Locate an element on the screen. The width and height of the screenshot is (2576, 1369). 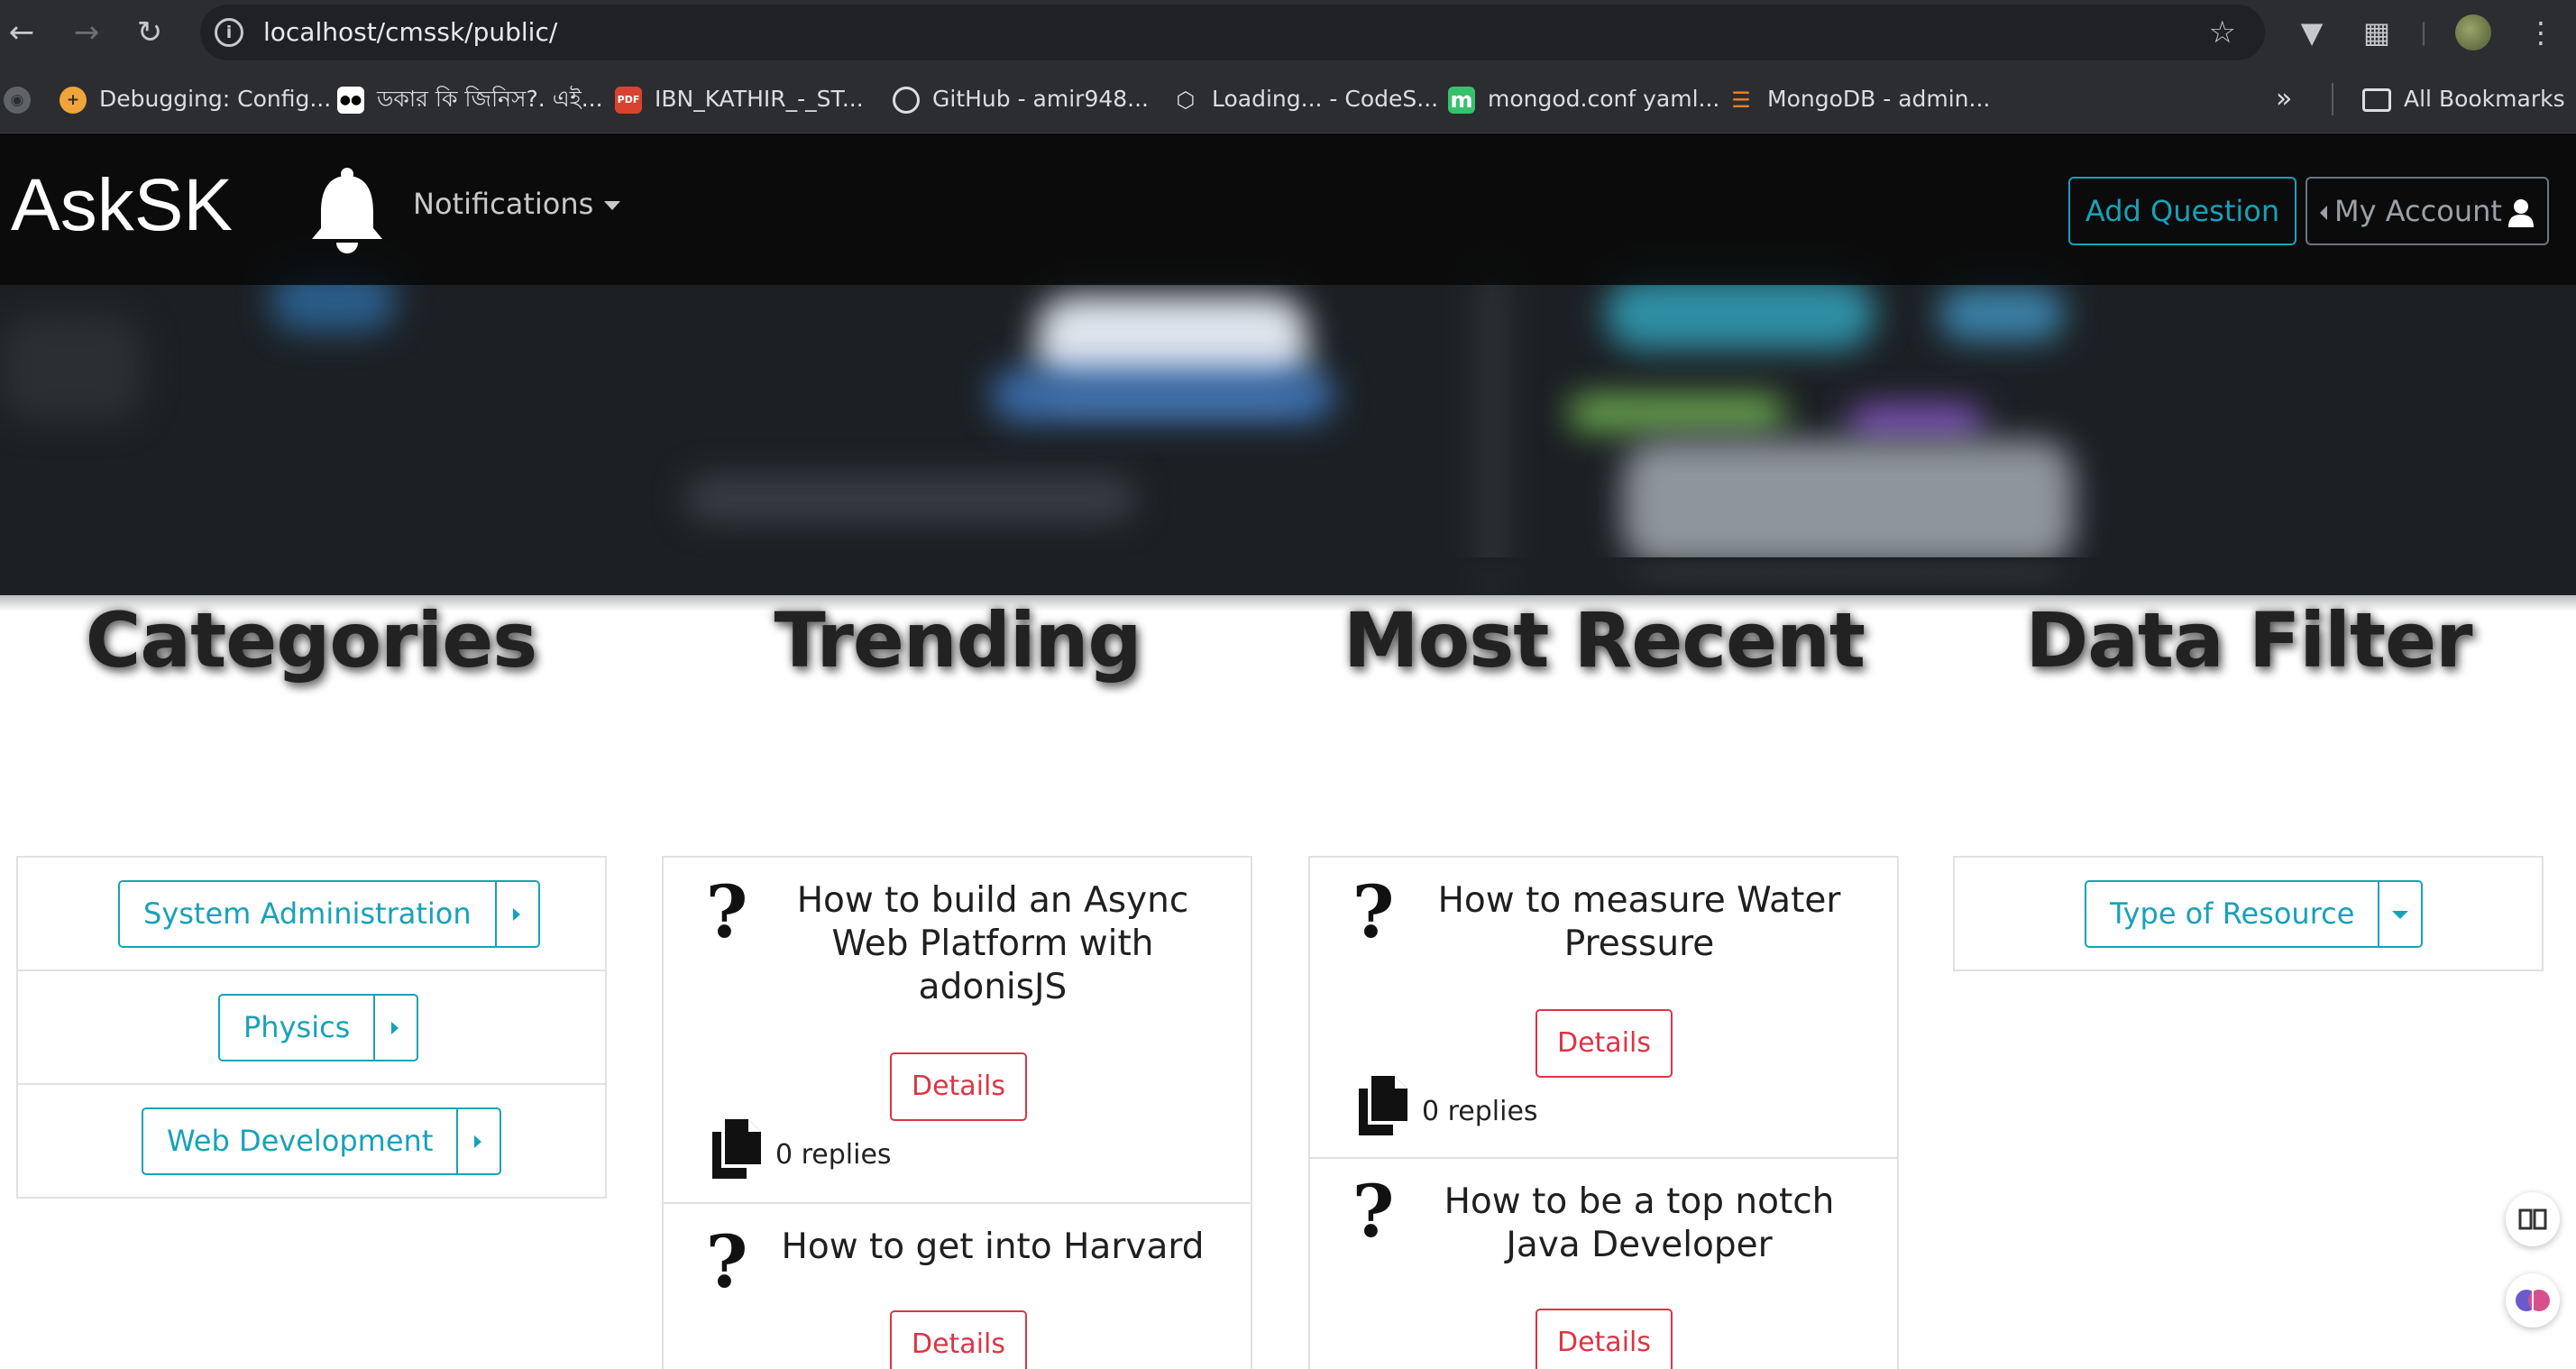
bell-icon is located at coordinates (347, 210).